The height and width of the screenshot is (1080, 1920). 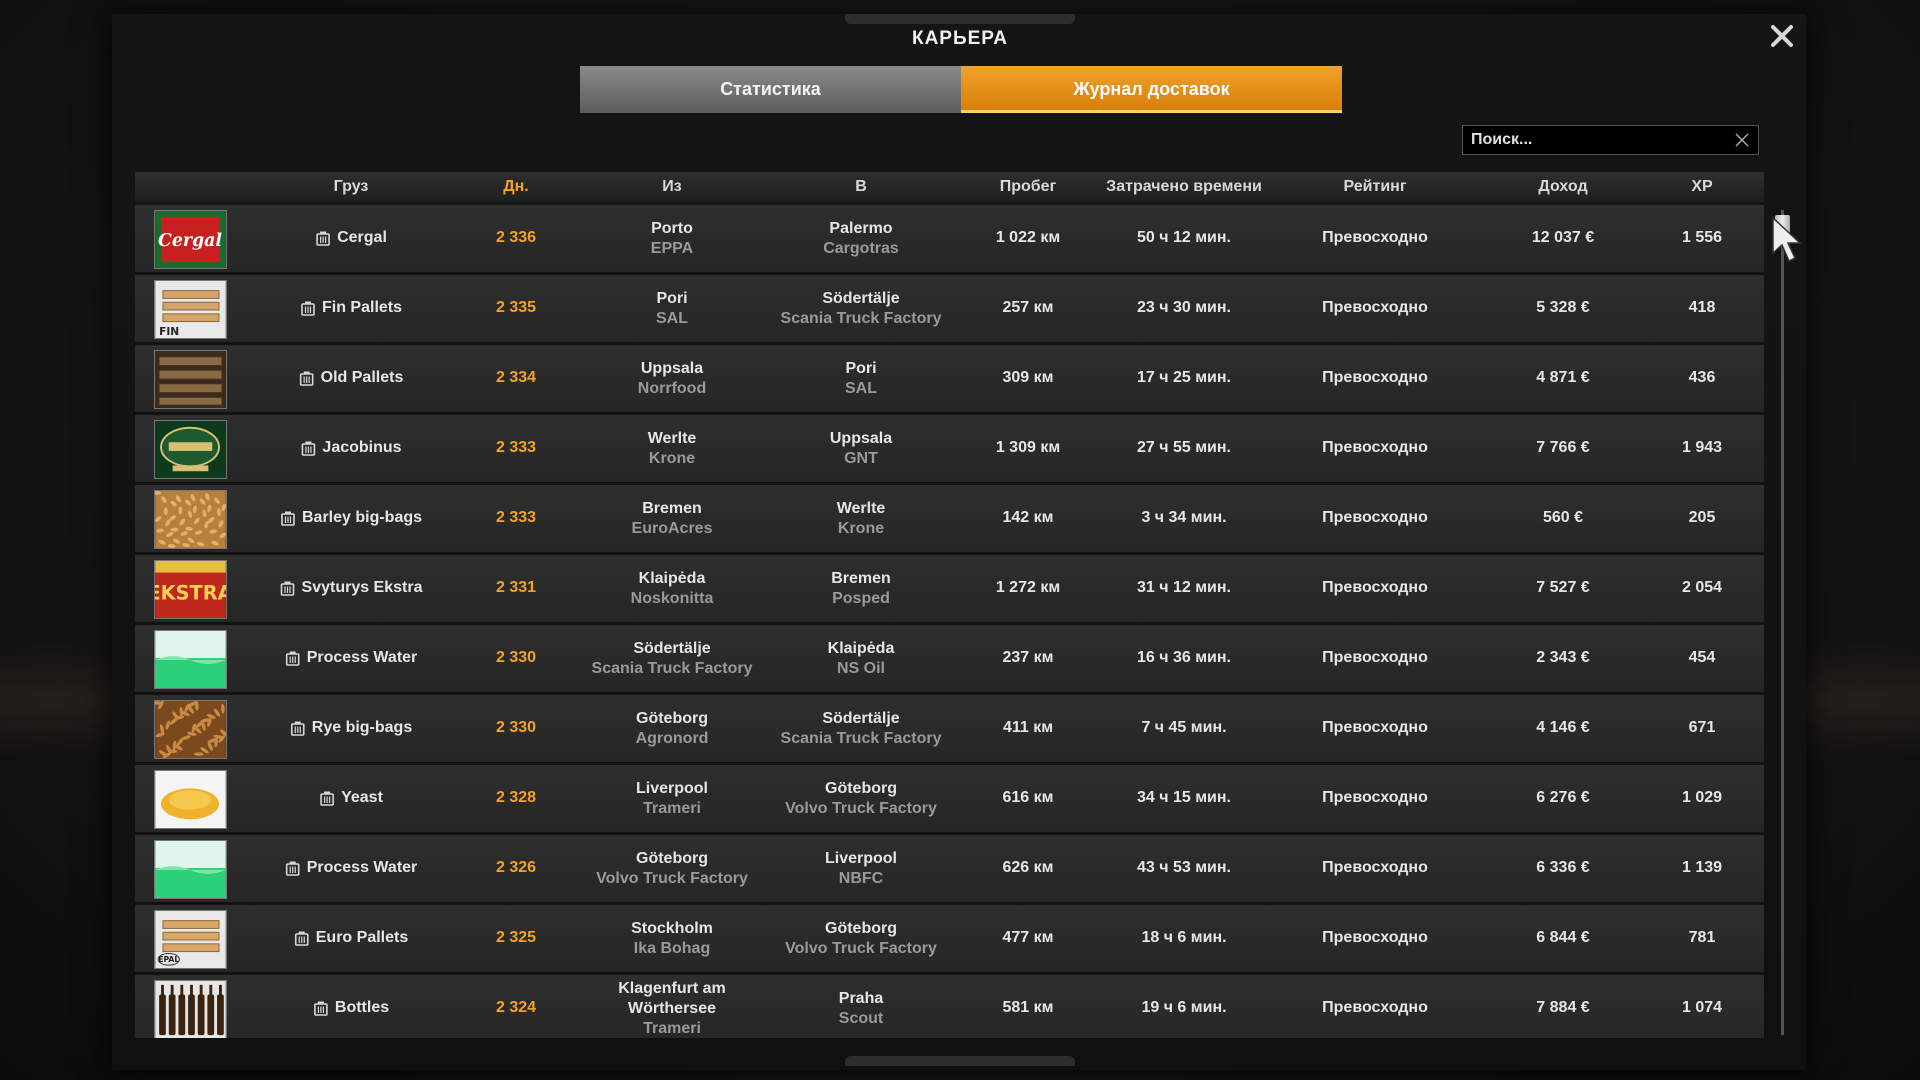 What do you see at coordinates (672, 438) in the screenshot?
I see `from-city: Werlte` at bounding box center [672, 438].